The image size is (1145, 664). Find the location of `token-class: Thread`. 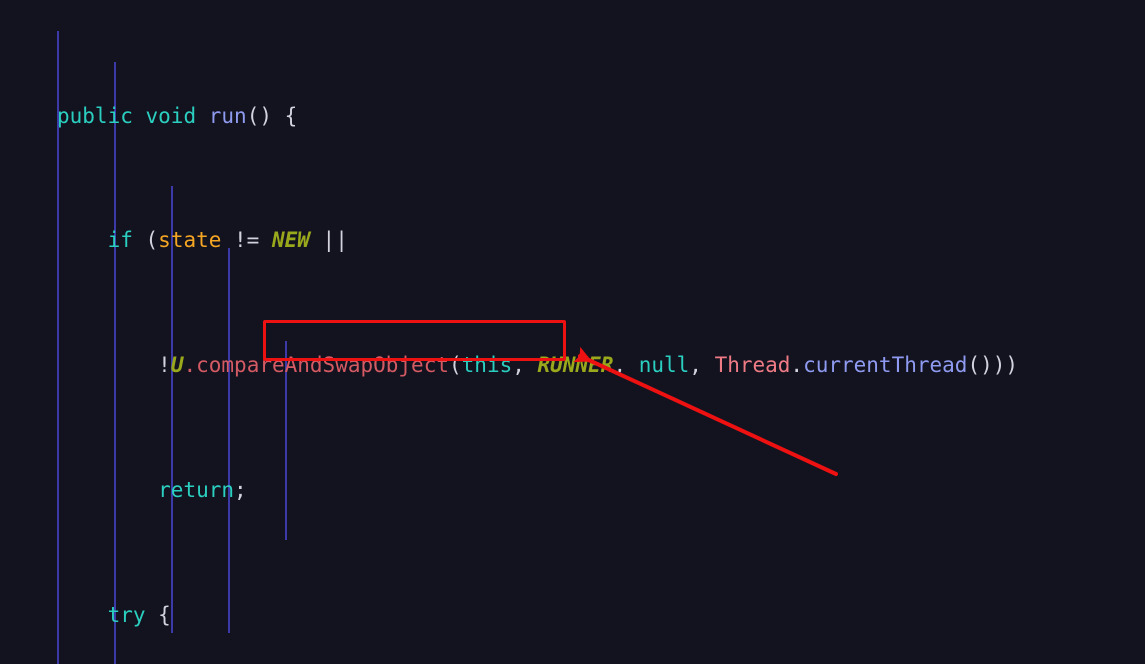

token-class: Thread is located at coordinates (752, 365).